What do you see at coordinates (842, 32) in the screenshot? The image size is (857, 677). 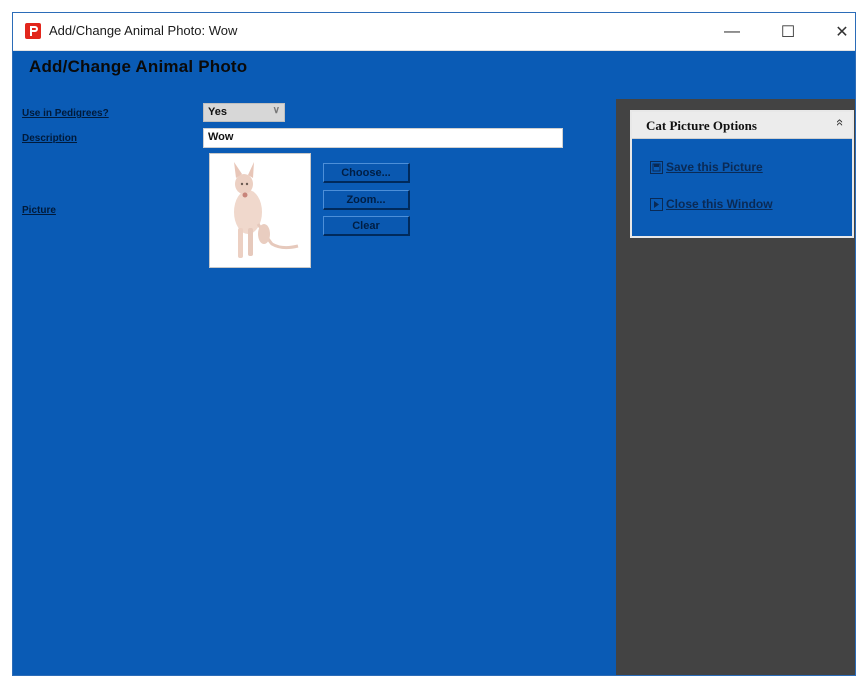 I see `close-icon: ✕` at bounding box center [842, 32].